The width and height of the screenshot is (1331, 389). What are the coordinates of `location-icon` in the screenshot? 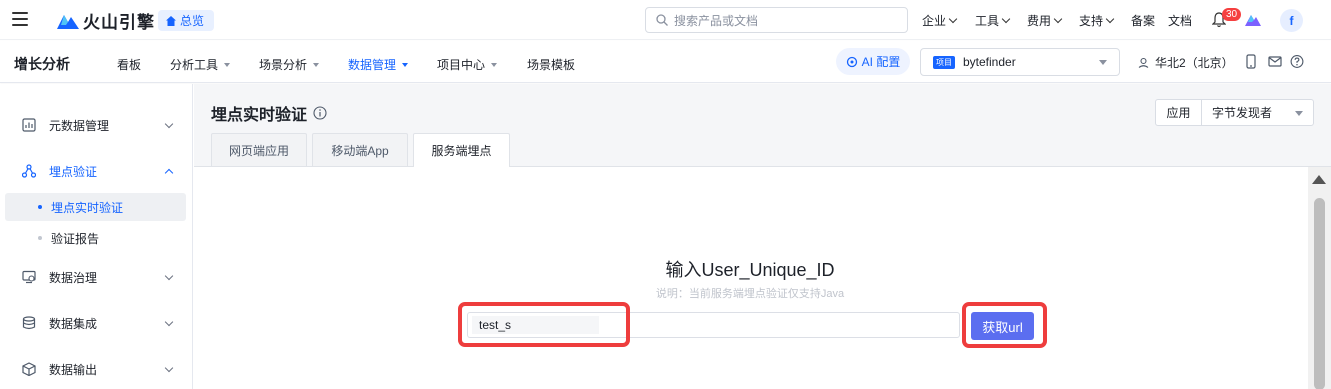 It's located at (1143, 62).